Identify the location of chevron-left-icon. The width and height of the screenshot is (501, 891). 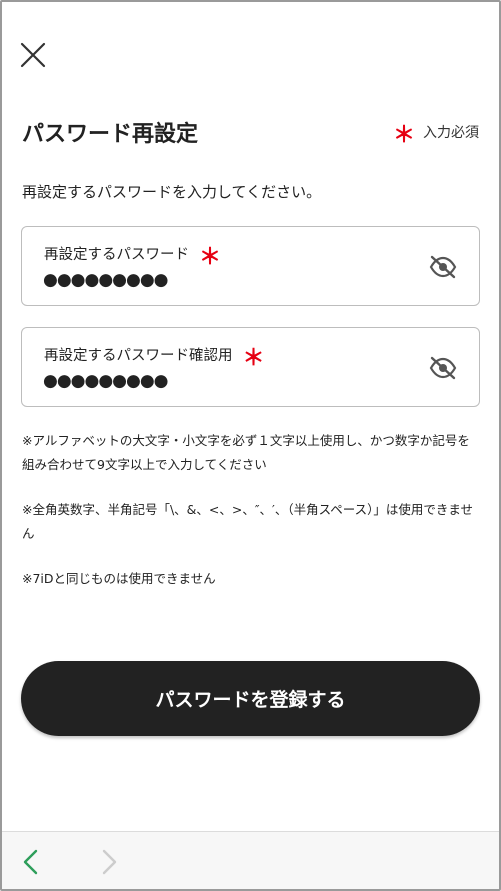
(31, 862).